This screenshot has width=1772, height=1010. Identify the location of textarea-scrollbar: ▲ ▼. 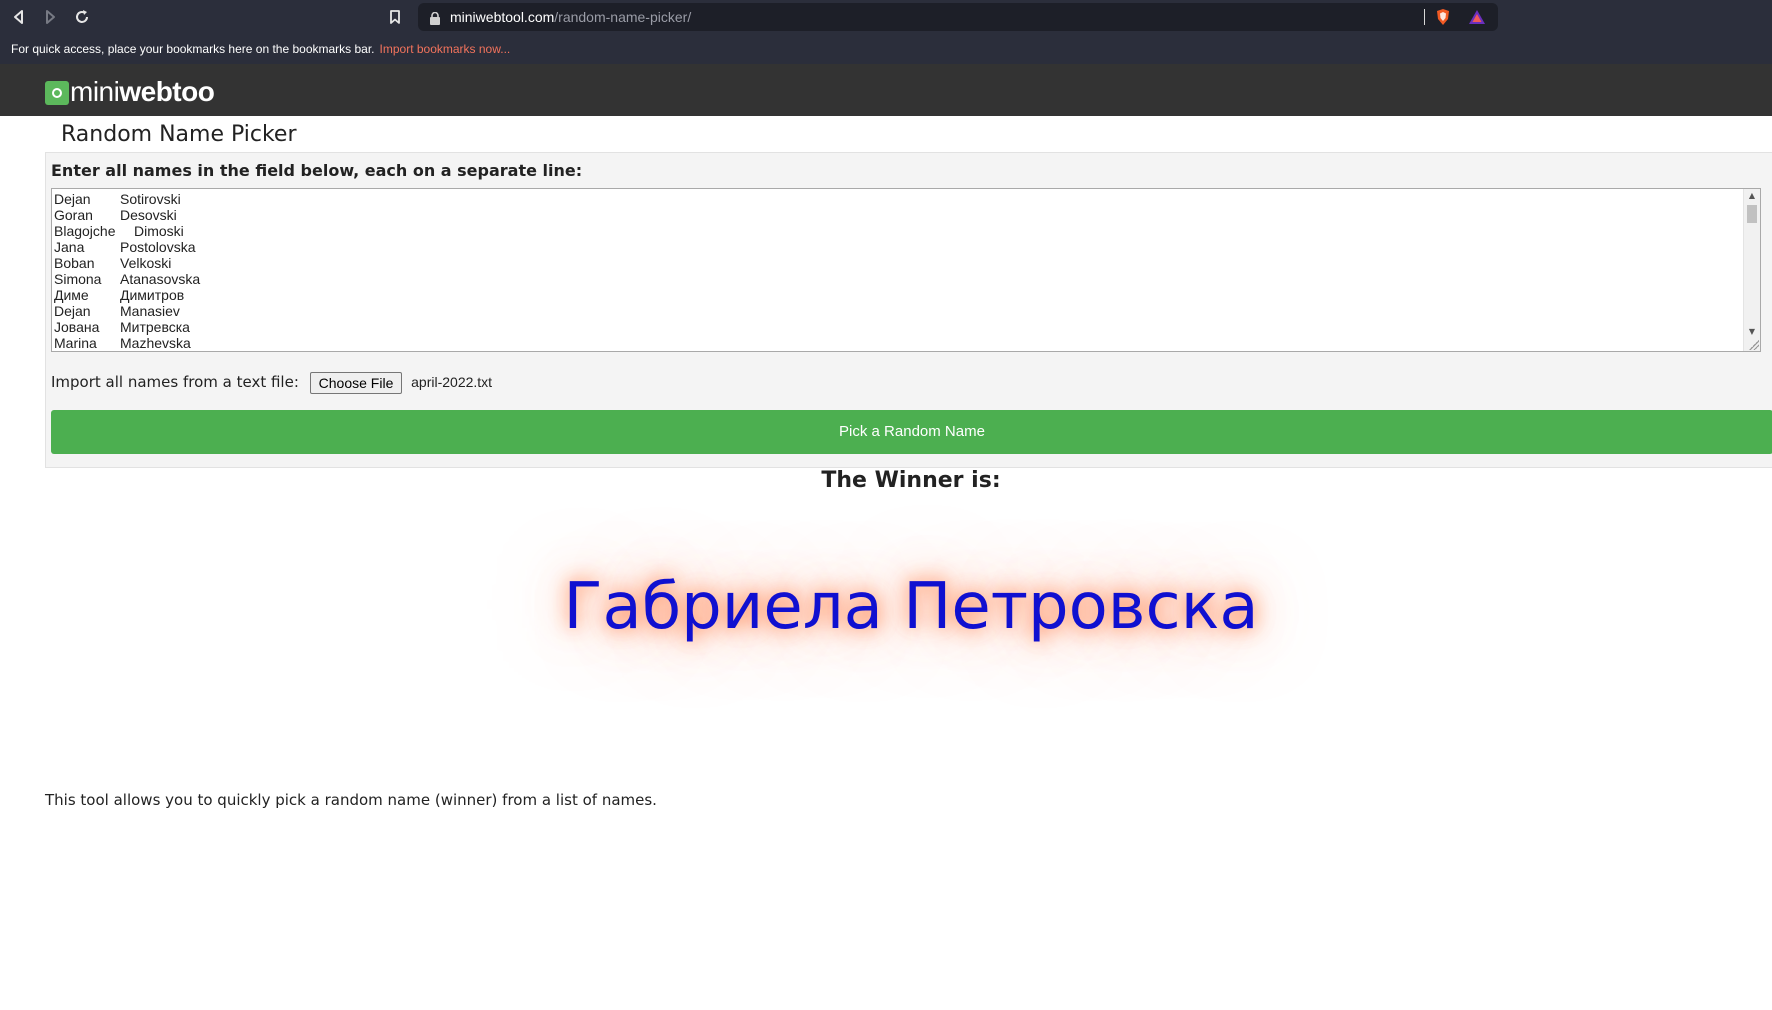
(1751, 270).